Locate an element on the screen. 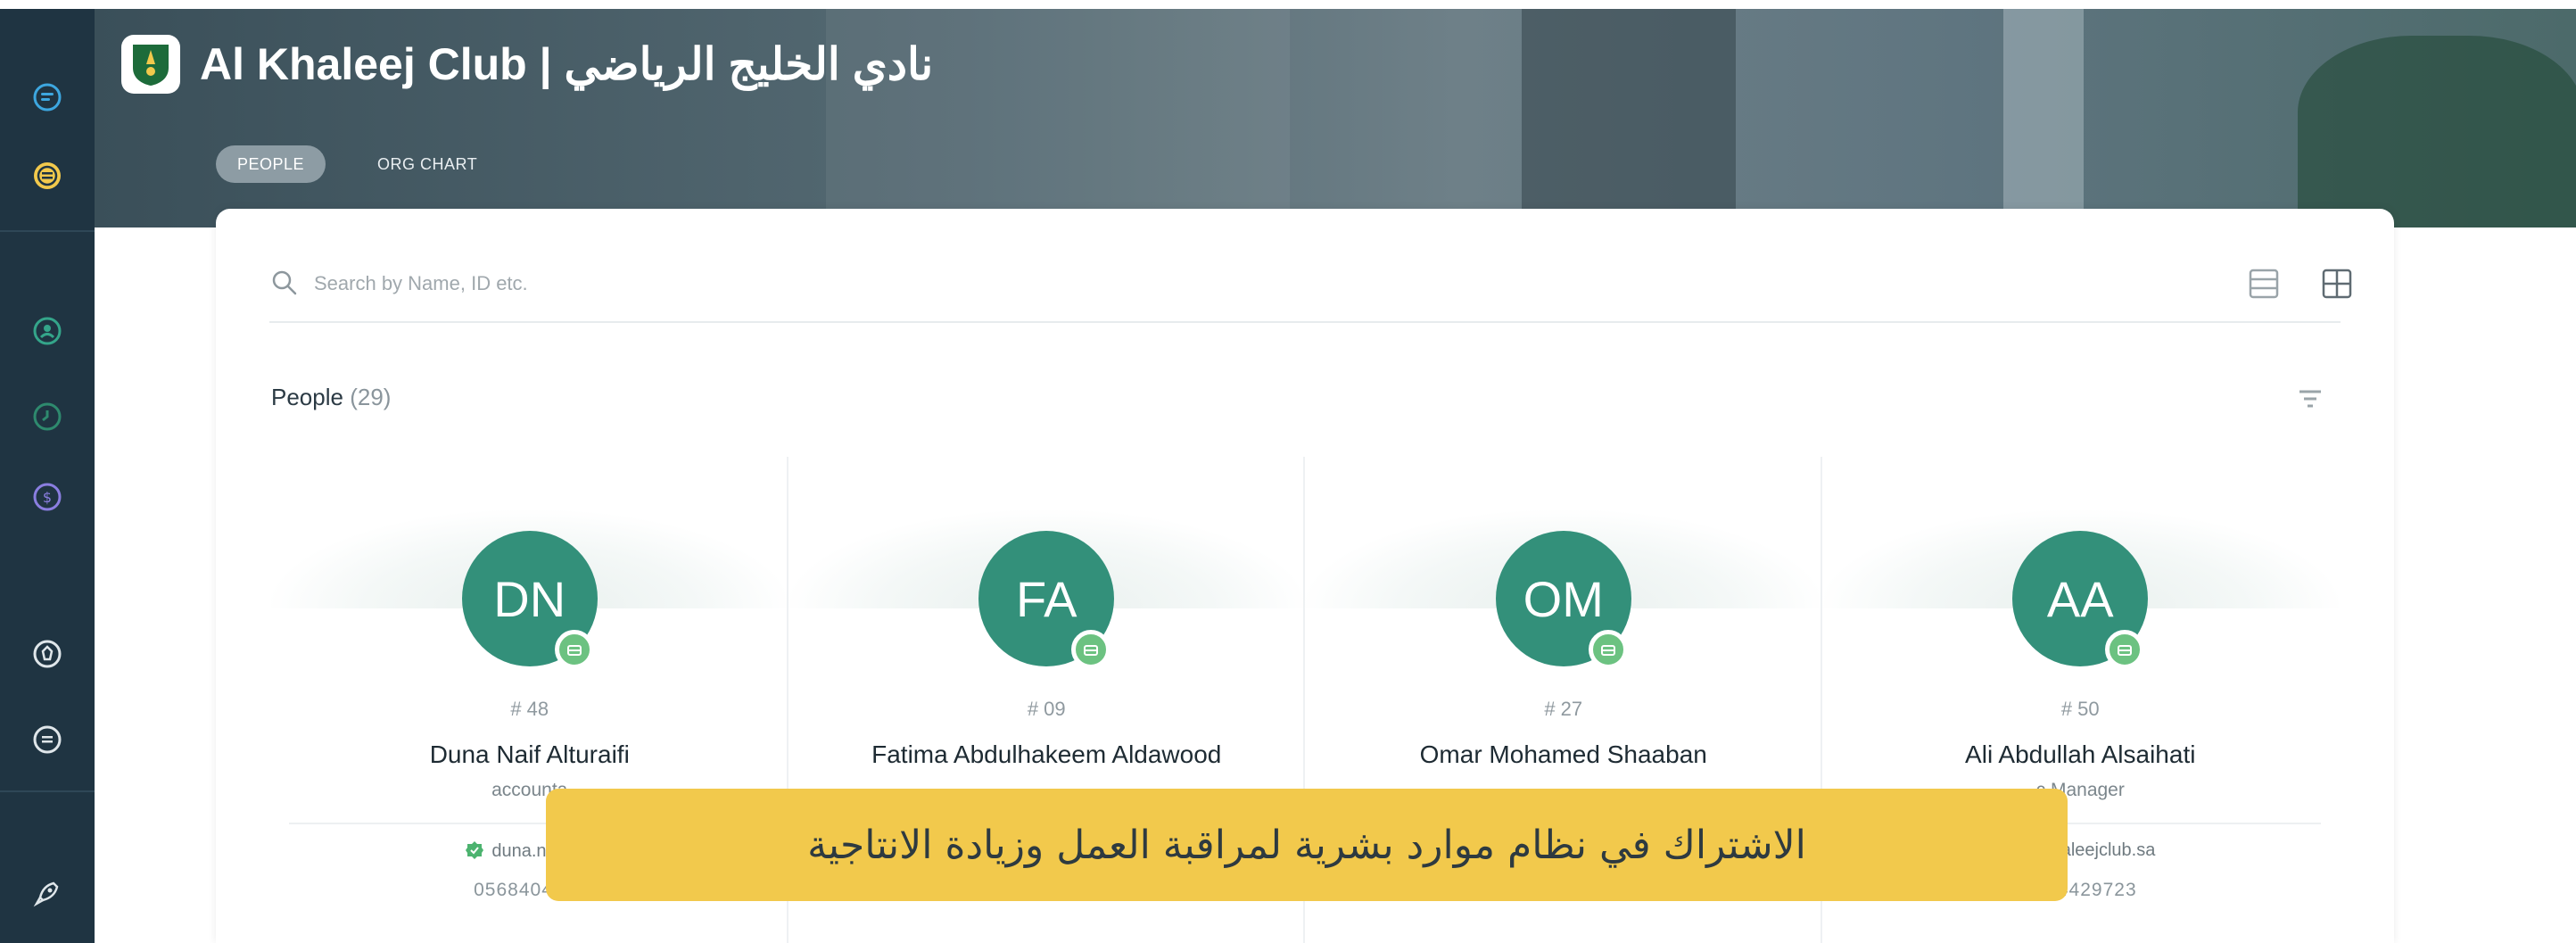 Image resolution: width=2576 pixels, height=943 pixels. people-heading-label: People is located at coordinates (307, 397).